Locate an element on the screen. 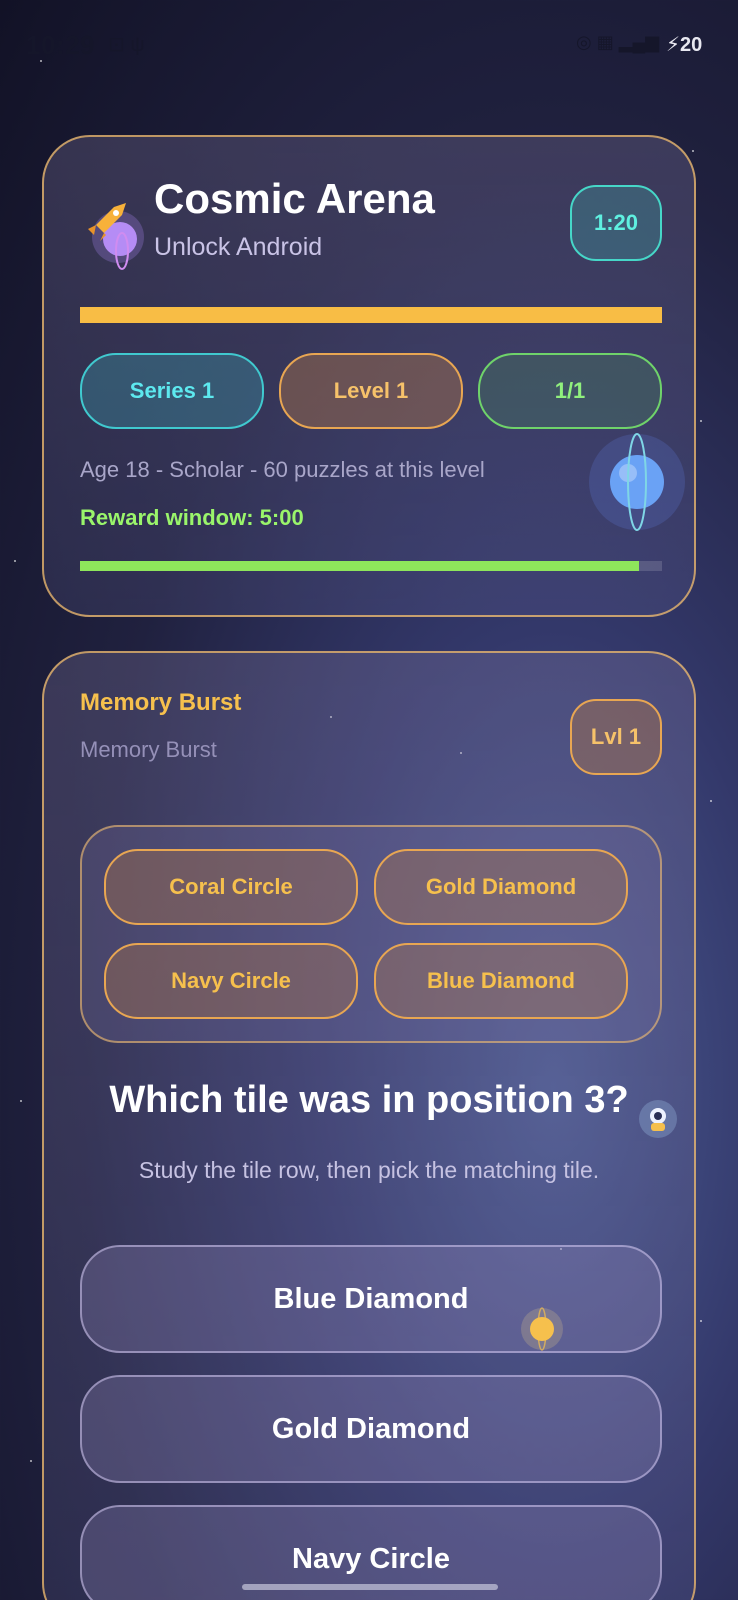 The height and width of the screenshot is (1600, 738). tile-3: Navy Circle is located at coordinates (231, 981).